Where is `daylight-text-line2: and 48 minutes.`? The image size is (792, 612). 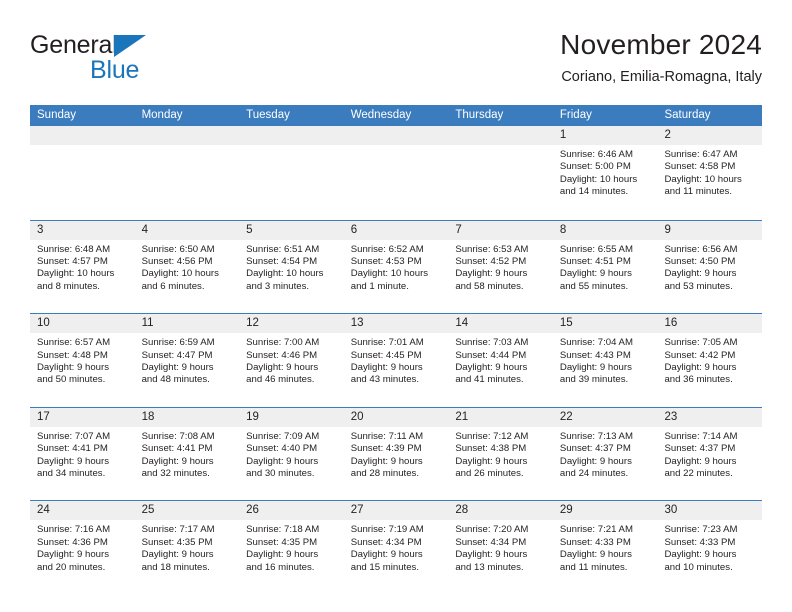 daylight-text-line2: and 48 minutes. is located at coordinates (175, 380).